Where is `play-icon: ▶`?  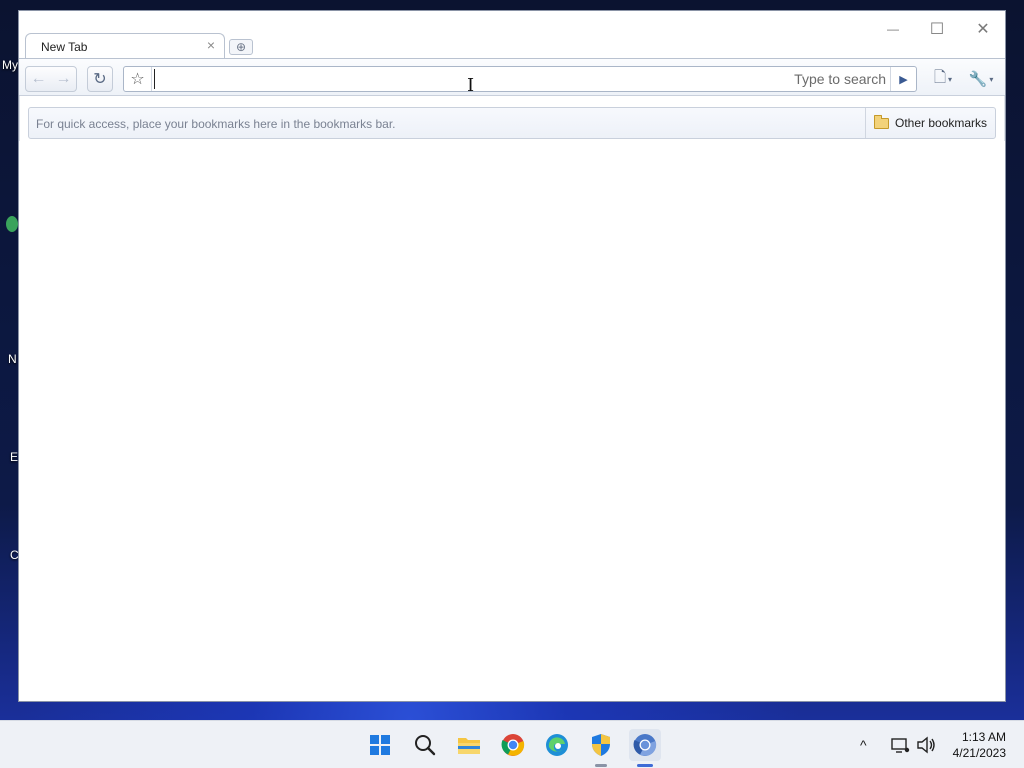
play-icon: ▶ is located at coordinates (903, 79).